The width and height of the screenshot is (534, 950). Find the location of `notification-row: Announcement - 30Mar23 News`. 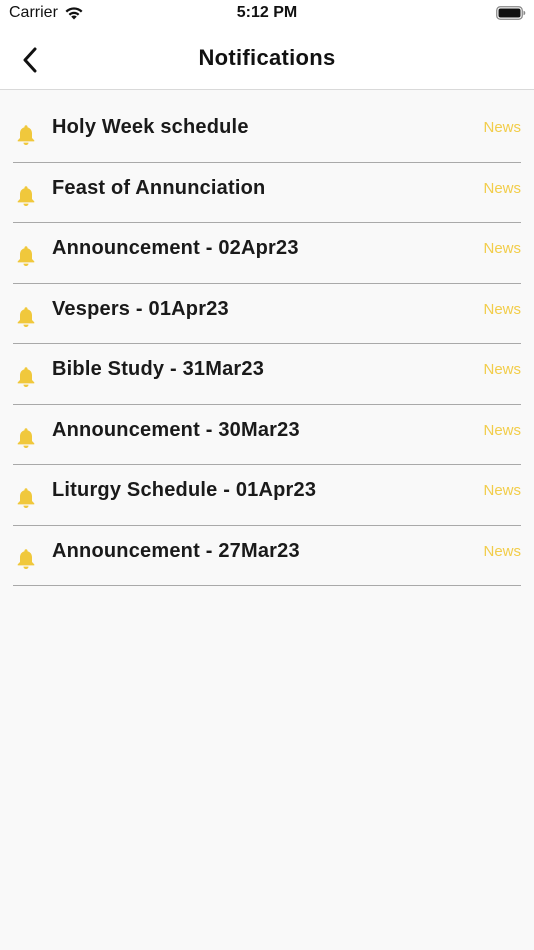

notification-row: Announcement - 30Mar23 News is located at coordinates (267, 435).